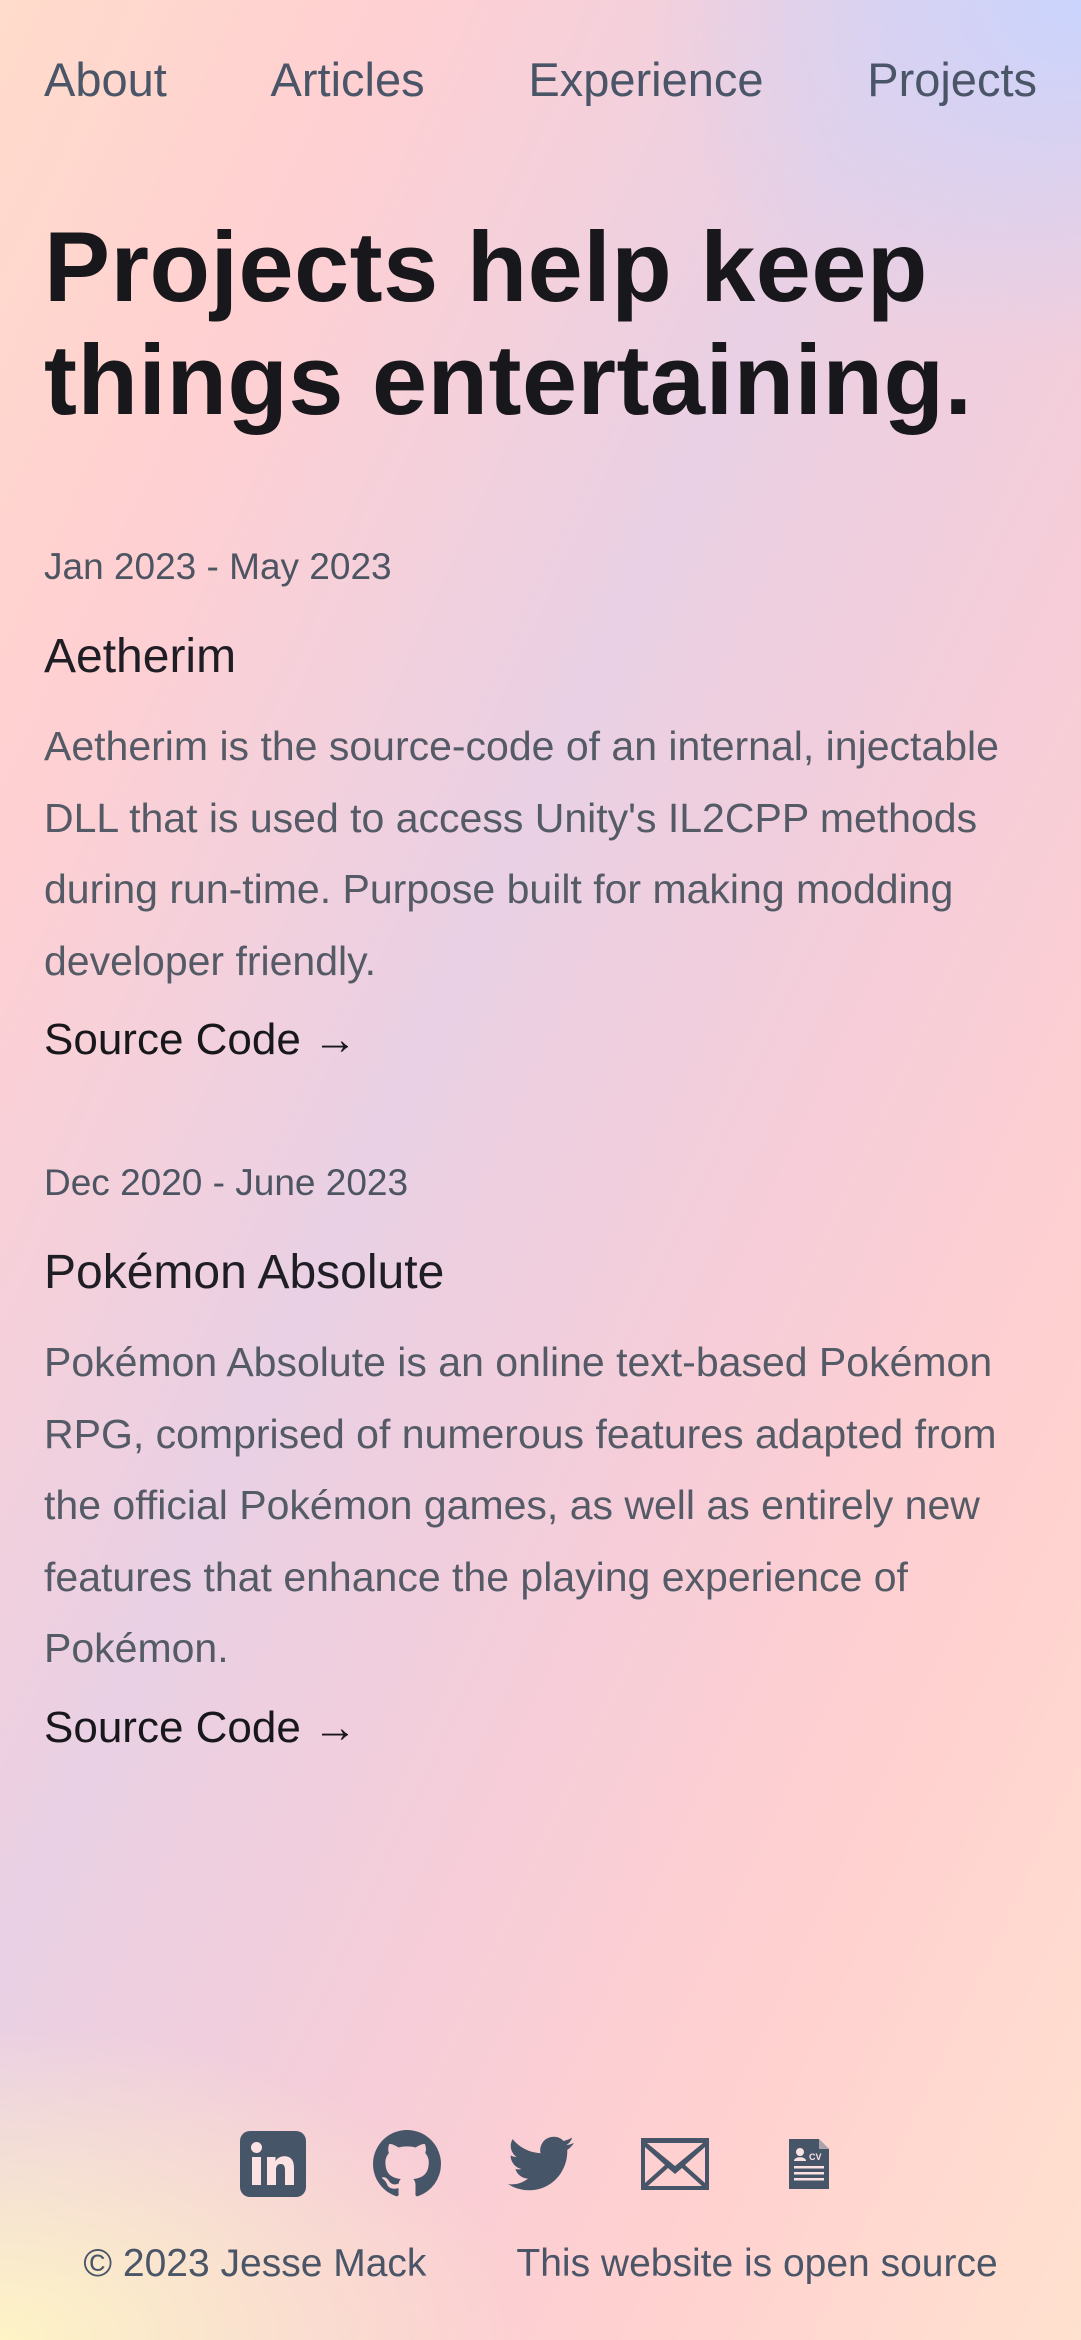  I want to click on cv-icon: CV, so click(808, 2164).